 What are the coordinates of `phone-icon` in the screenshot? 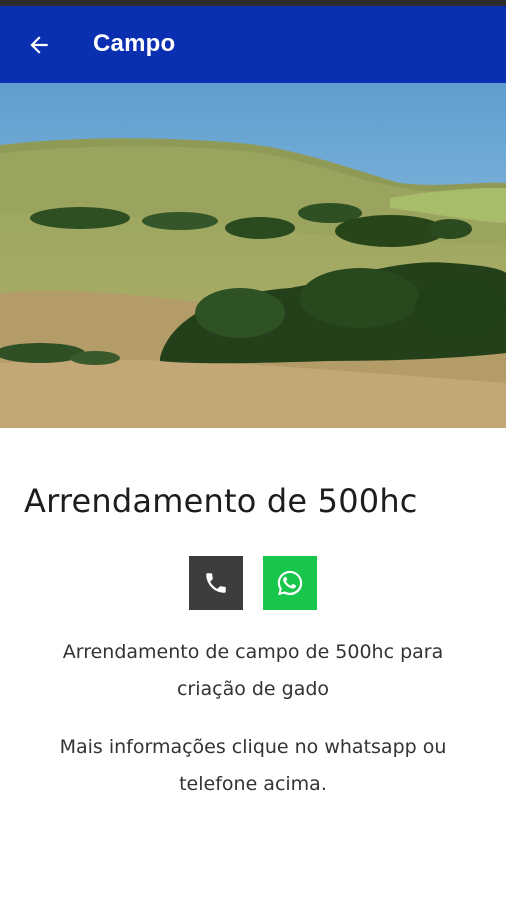 It's located at (216, 583).